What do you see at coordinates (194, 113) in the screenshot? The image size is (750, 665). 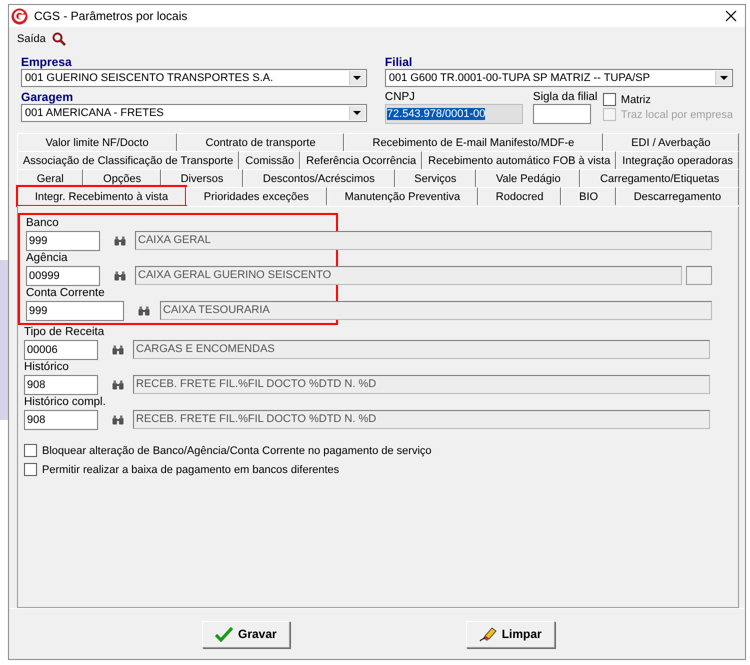 I see `garage-dropdown: 001 AMERICANA - FRETES` at bounding box center [194, 113].